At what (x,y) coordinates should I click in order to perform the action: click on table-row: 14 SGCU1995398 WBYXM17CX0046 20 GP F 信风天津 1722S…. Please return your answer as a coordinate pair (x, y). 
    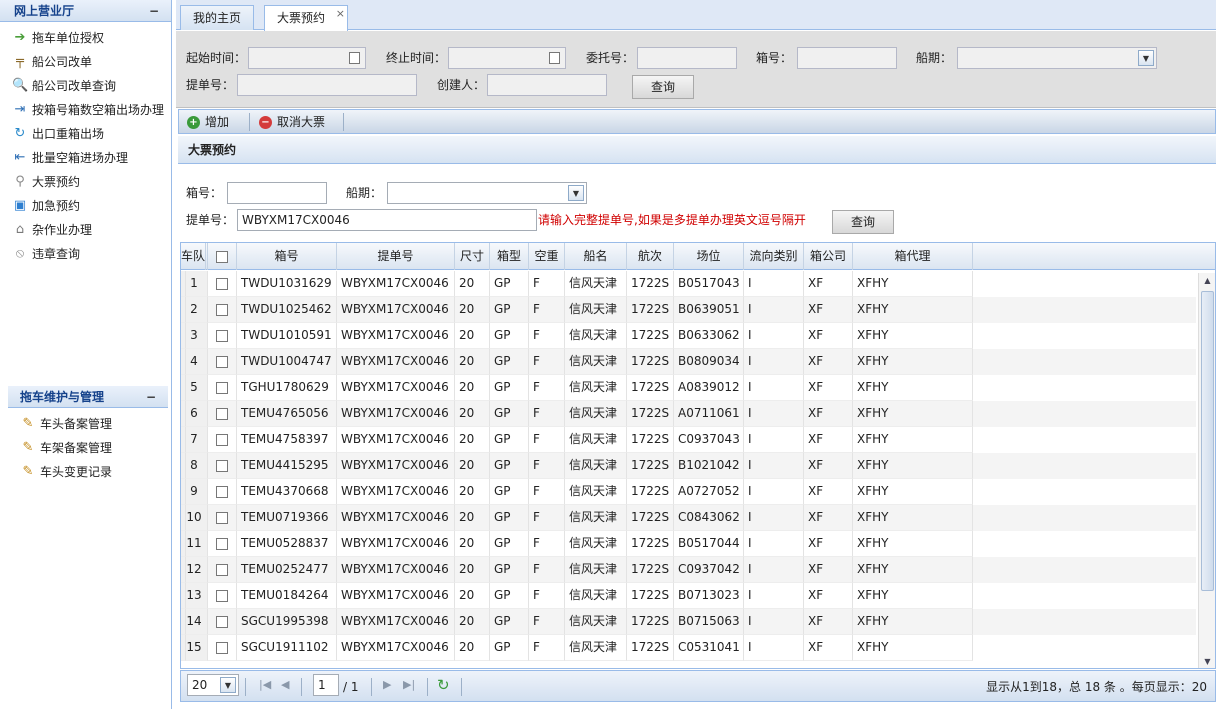
    Looking at the image, I should click on (688, 622).